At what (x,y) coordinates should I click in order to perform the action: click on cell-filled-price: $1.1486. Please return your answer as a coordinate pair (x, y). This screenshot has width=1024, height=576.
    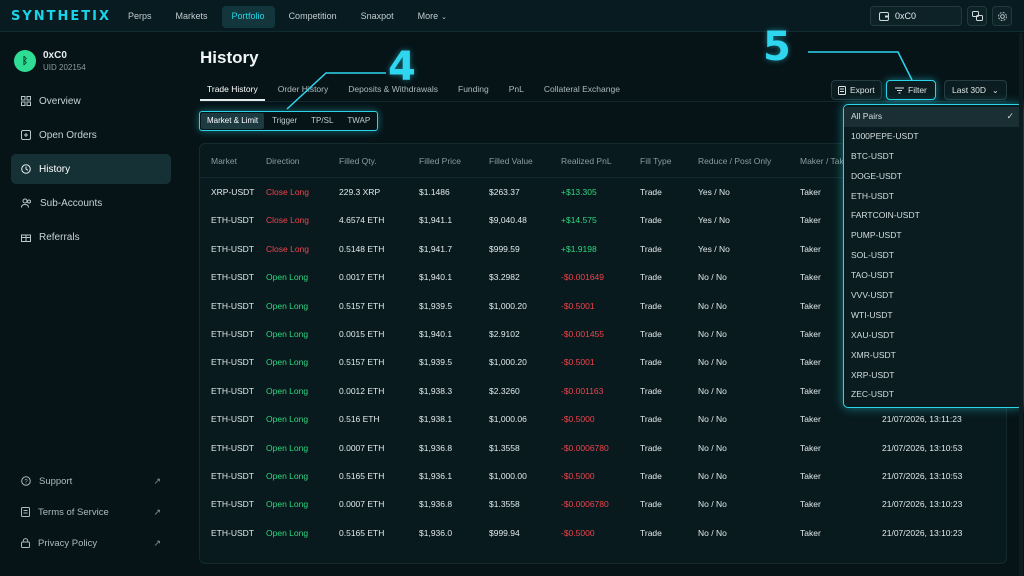
    Looking at the image, I should click on (434, 192).